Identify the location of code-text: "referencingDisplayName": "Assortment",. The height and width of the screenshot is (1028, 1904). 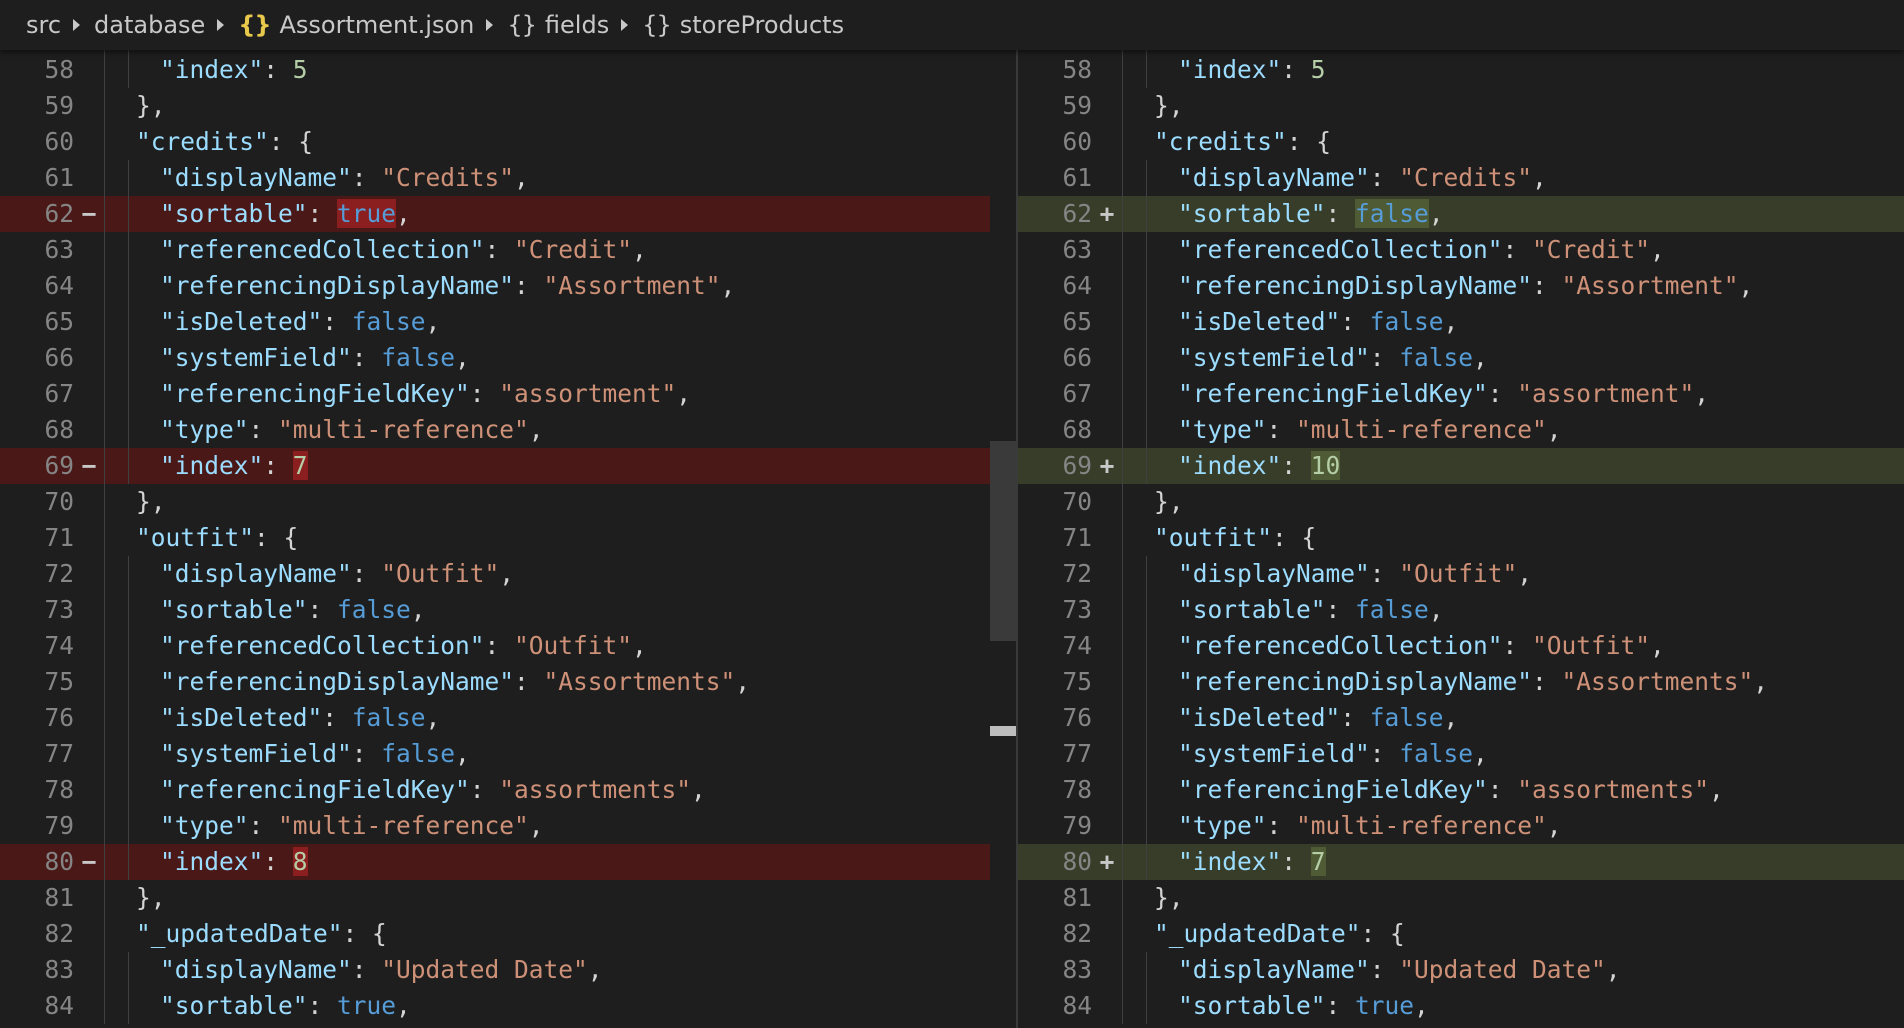
(447, 286).